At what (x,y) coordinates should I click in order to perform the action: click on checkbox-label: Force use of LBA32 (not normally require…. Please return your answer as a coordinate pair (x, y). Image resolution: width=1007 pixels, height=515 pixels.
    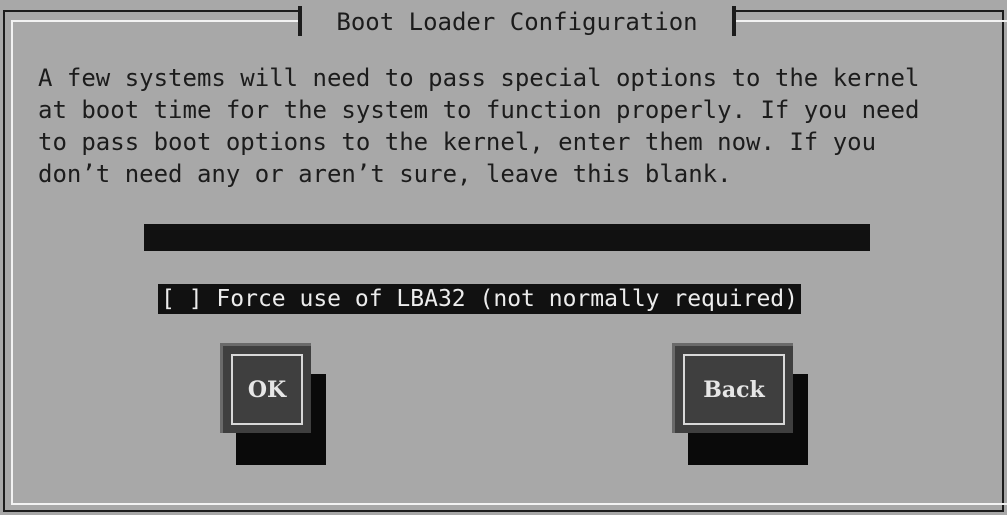
    Looking at the image, I should click on (507, 299).